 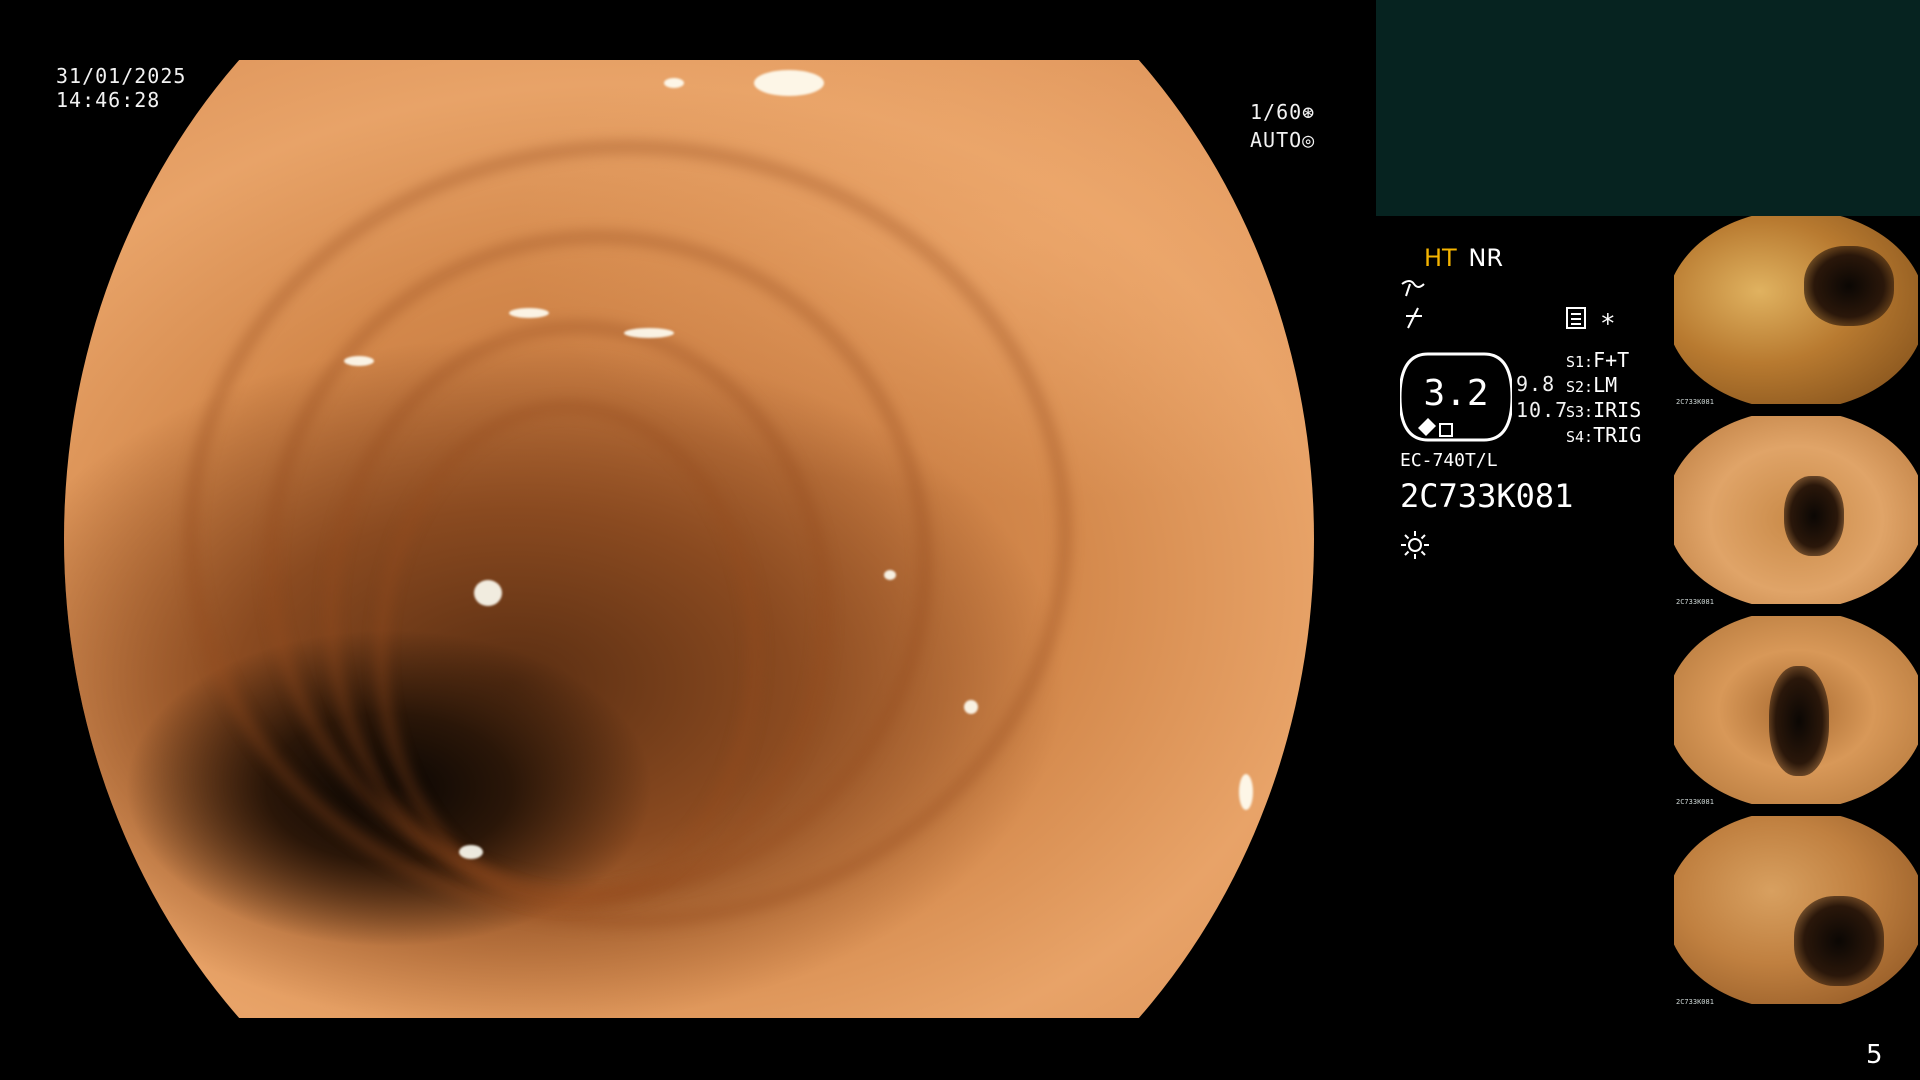 What do you see at coordinates (1485, 258) in the screenshot?
I see `nr-mode-label: NR` at bounding box center [1485, 258].